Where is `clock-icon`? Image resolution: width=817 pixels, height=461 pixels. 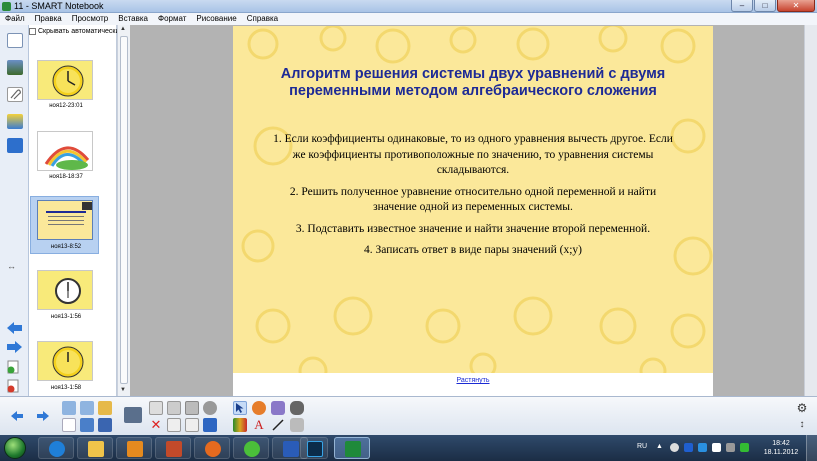
clock-icon is located at coordinates (68, 81).